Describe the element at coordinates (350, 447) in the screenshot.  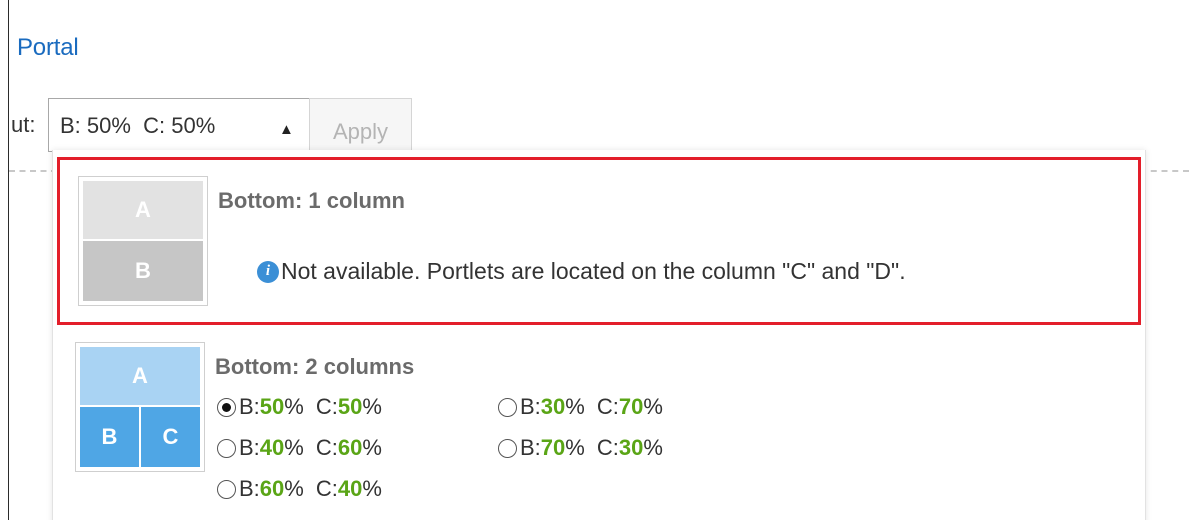
I see `radio-c-pct: 60` at that location.